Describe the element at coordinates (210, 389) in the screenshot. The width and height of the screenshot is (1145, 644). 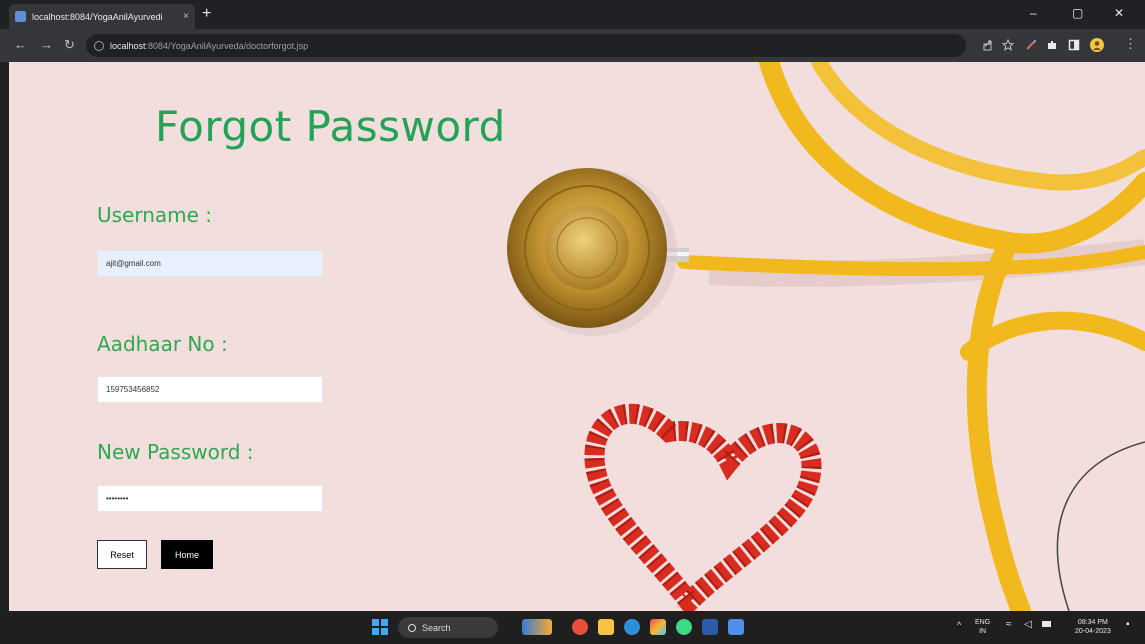
I see `aadhaar-input` at that location.